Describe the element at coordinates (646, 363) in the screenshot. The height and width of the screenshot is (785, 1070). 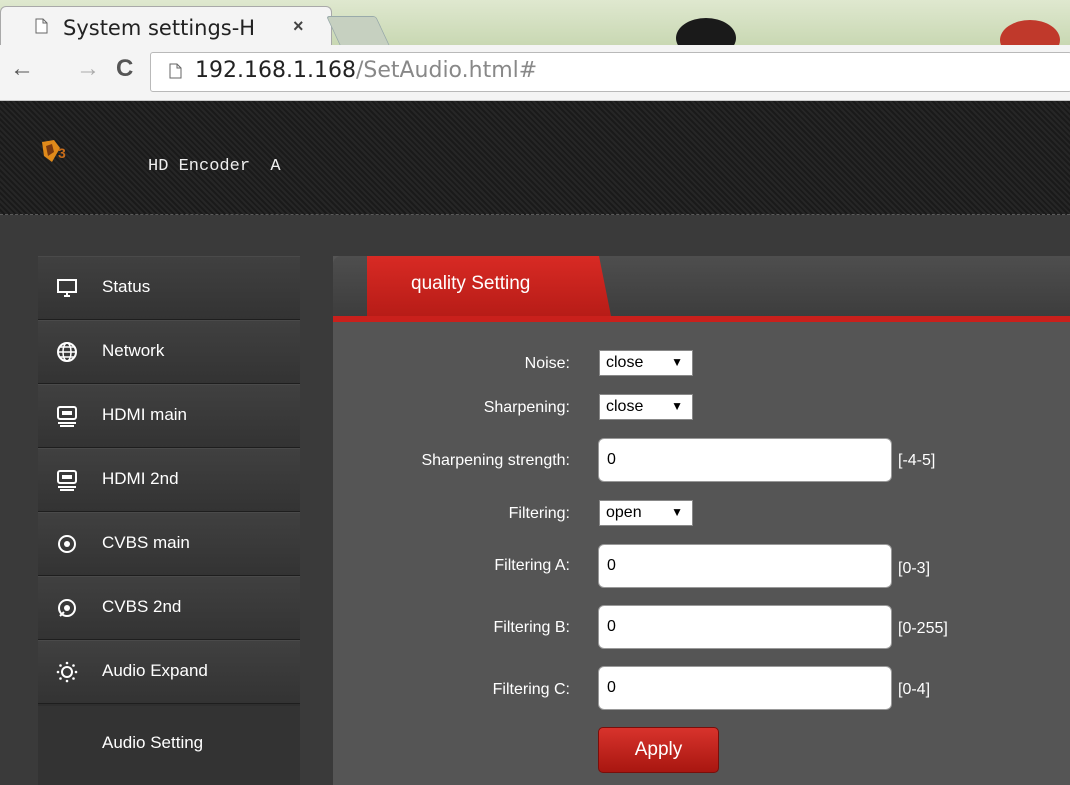
I see `noise-select: close ▼` at that location.